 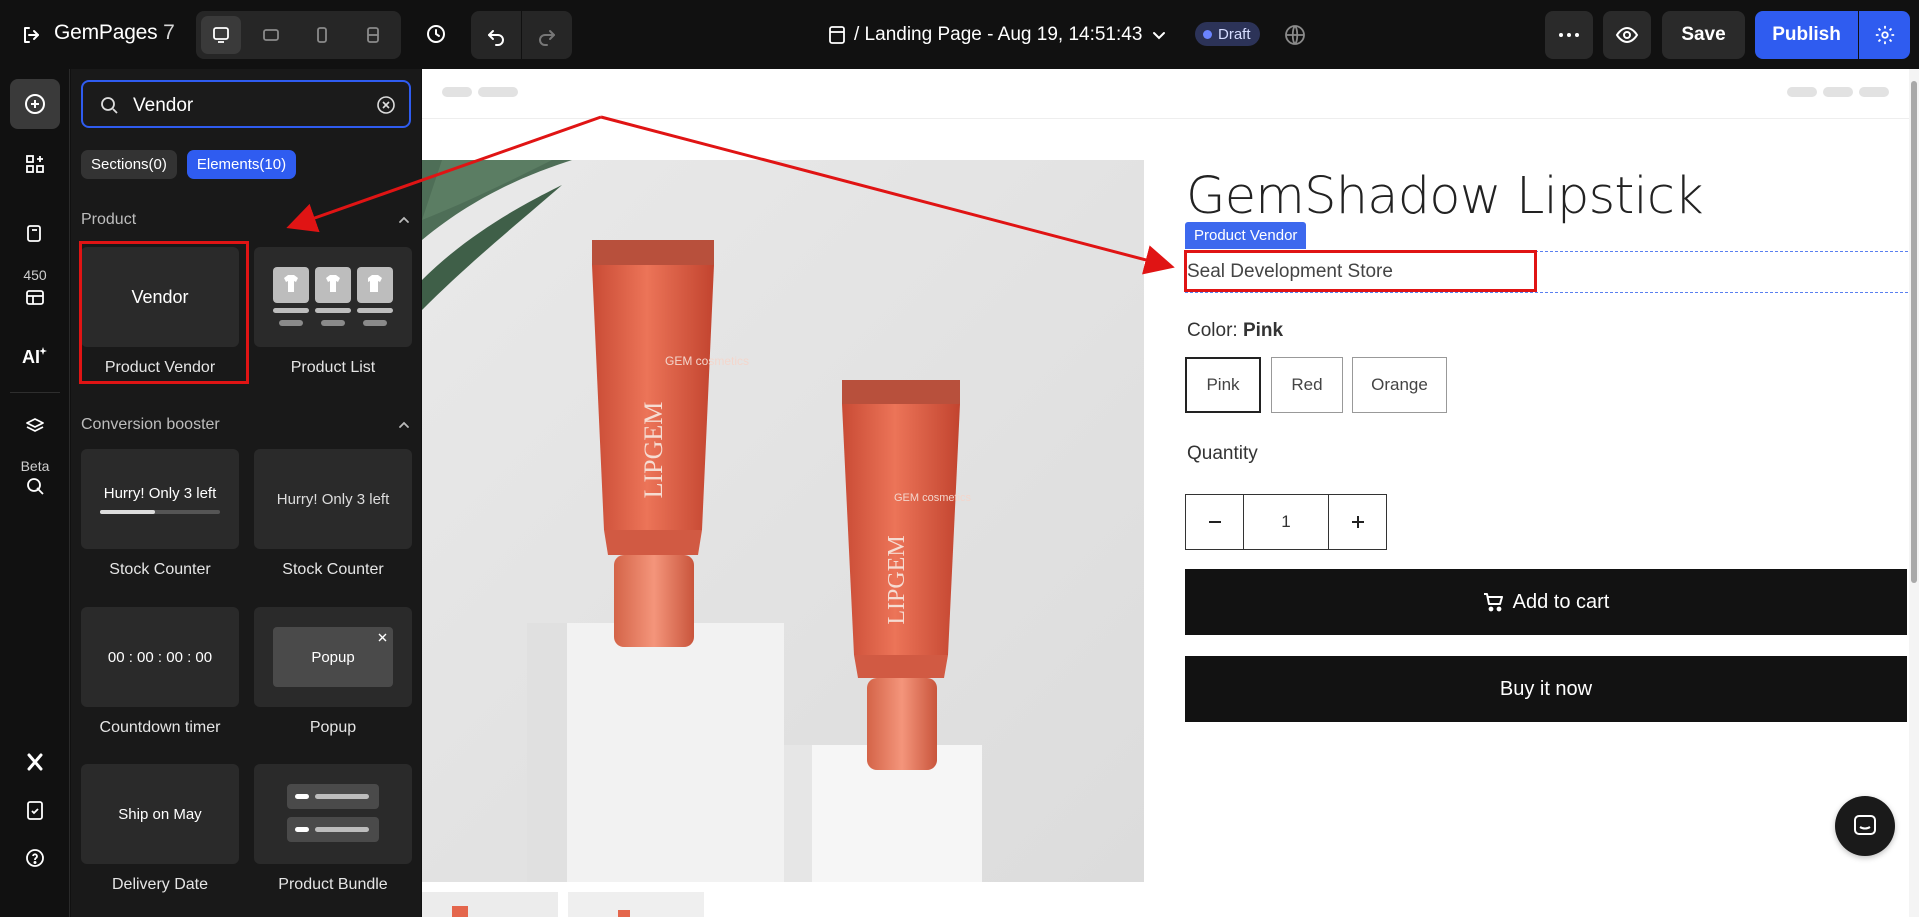 I want to click on element-card-stock-counter: Hurry! Only 3 left Stock Counter, so click(x=160, y=514).